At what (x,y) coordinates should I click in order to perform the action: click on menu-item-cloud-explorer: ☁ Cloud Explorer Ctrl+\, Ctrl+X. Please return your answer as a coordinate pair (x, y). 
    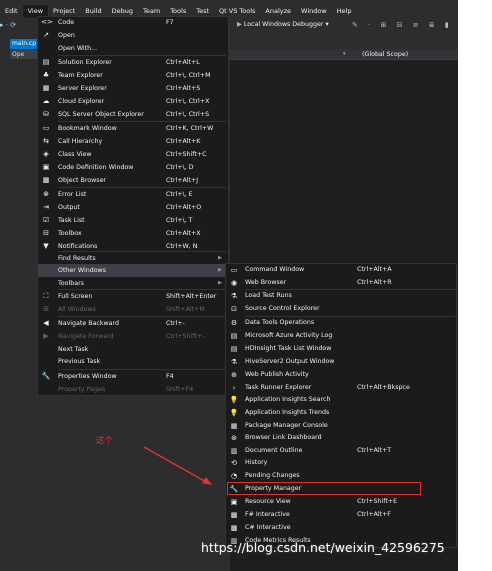
    Looking at the image, I should click on (133, 101).